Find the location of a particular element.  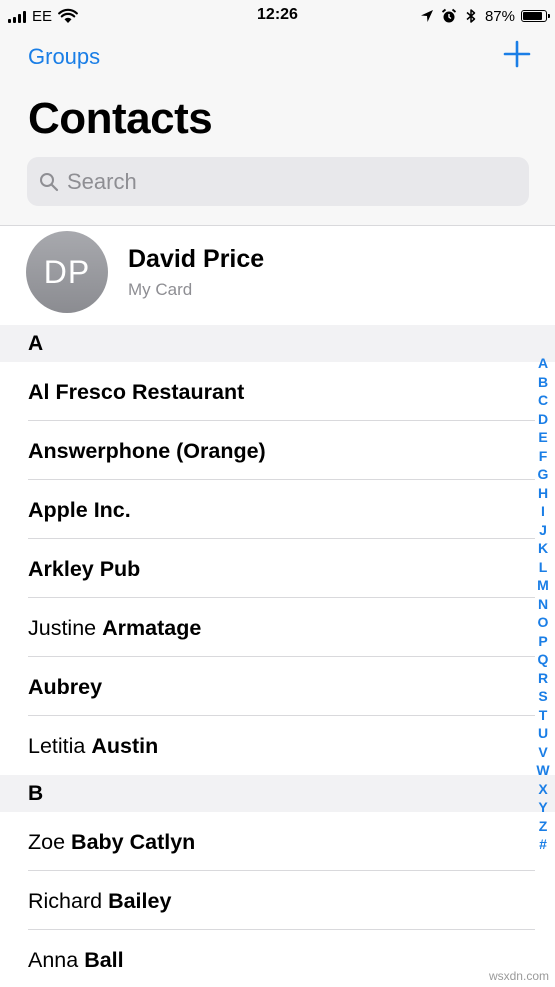

index-letter: A is located at coordinates (543, 363).